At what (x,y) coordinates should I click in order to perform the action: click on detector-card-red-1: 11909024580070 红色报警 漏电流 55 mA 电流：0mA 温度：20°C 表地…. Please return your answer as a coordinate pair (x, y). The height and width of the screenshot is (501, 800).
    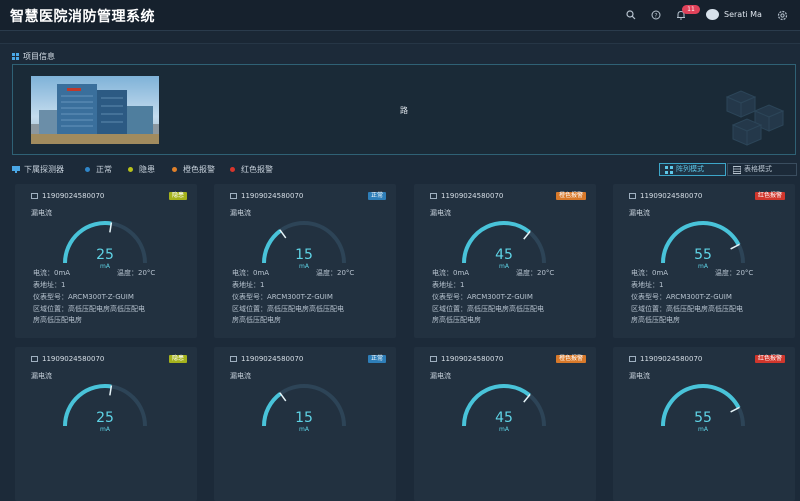
    Looking at the image, I should click on (704, 261).